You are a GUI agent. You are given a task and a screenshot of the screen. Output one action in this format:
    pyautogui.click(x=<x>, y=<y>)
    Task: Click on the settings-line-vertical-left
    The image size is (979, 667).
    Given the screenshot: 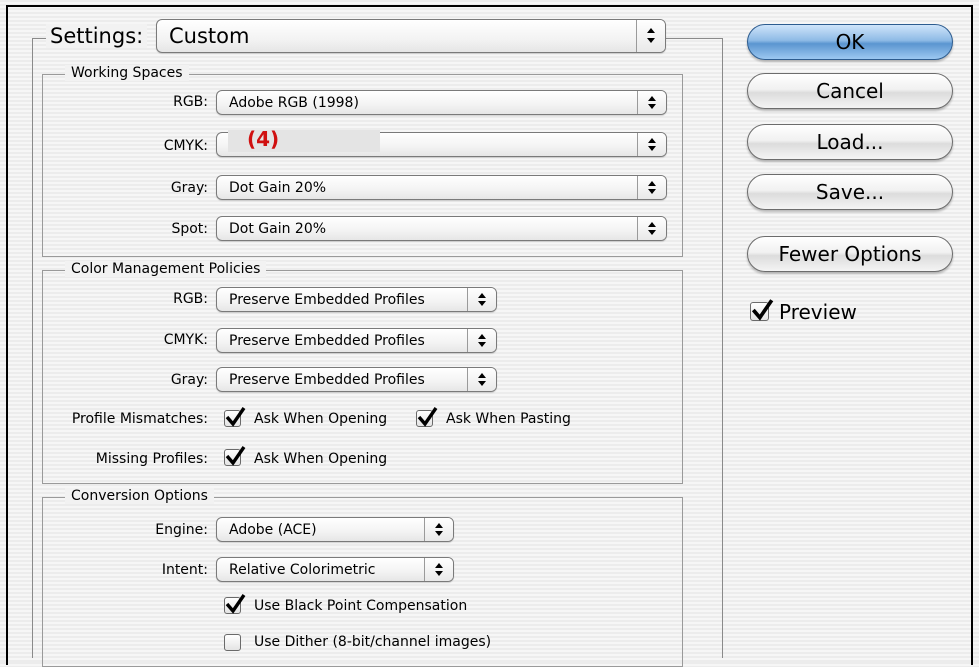 What is the action you would take?
    pyautogui.click(x=32, y=348)
    